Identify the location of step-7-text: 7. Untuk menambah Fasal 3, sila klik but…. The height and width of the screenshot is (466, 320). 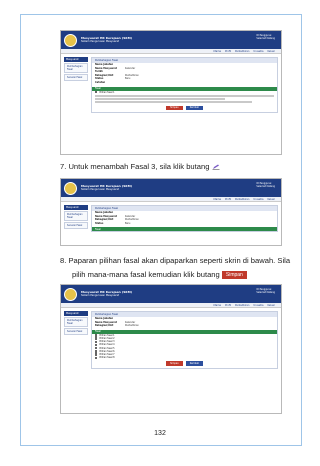
(140, 166).